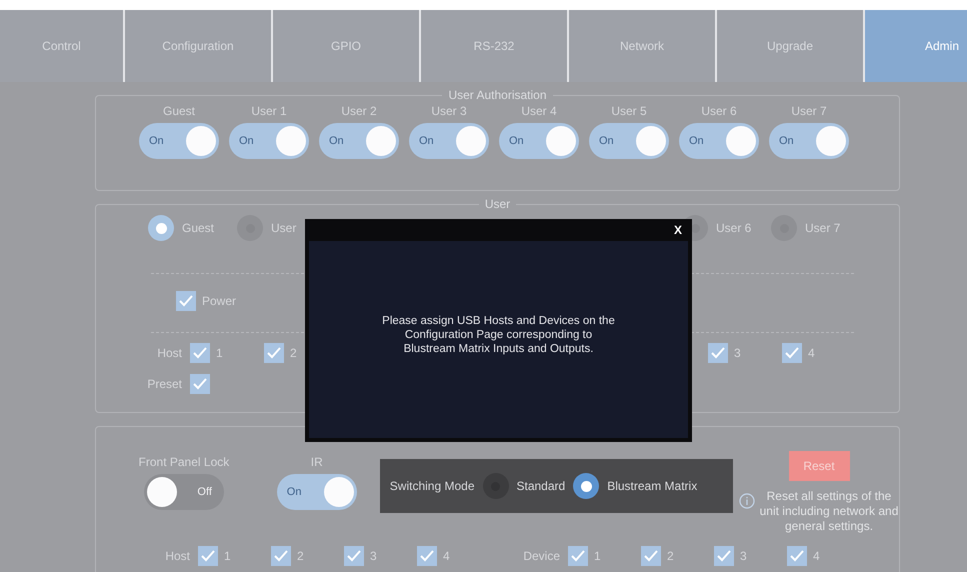 The height and width of the screenshot is (572, 967). What do you see at coordinates (316, 462) in the screenshot?
I see `toggle-label: IR` at bounding box center [316, 462].